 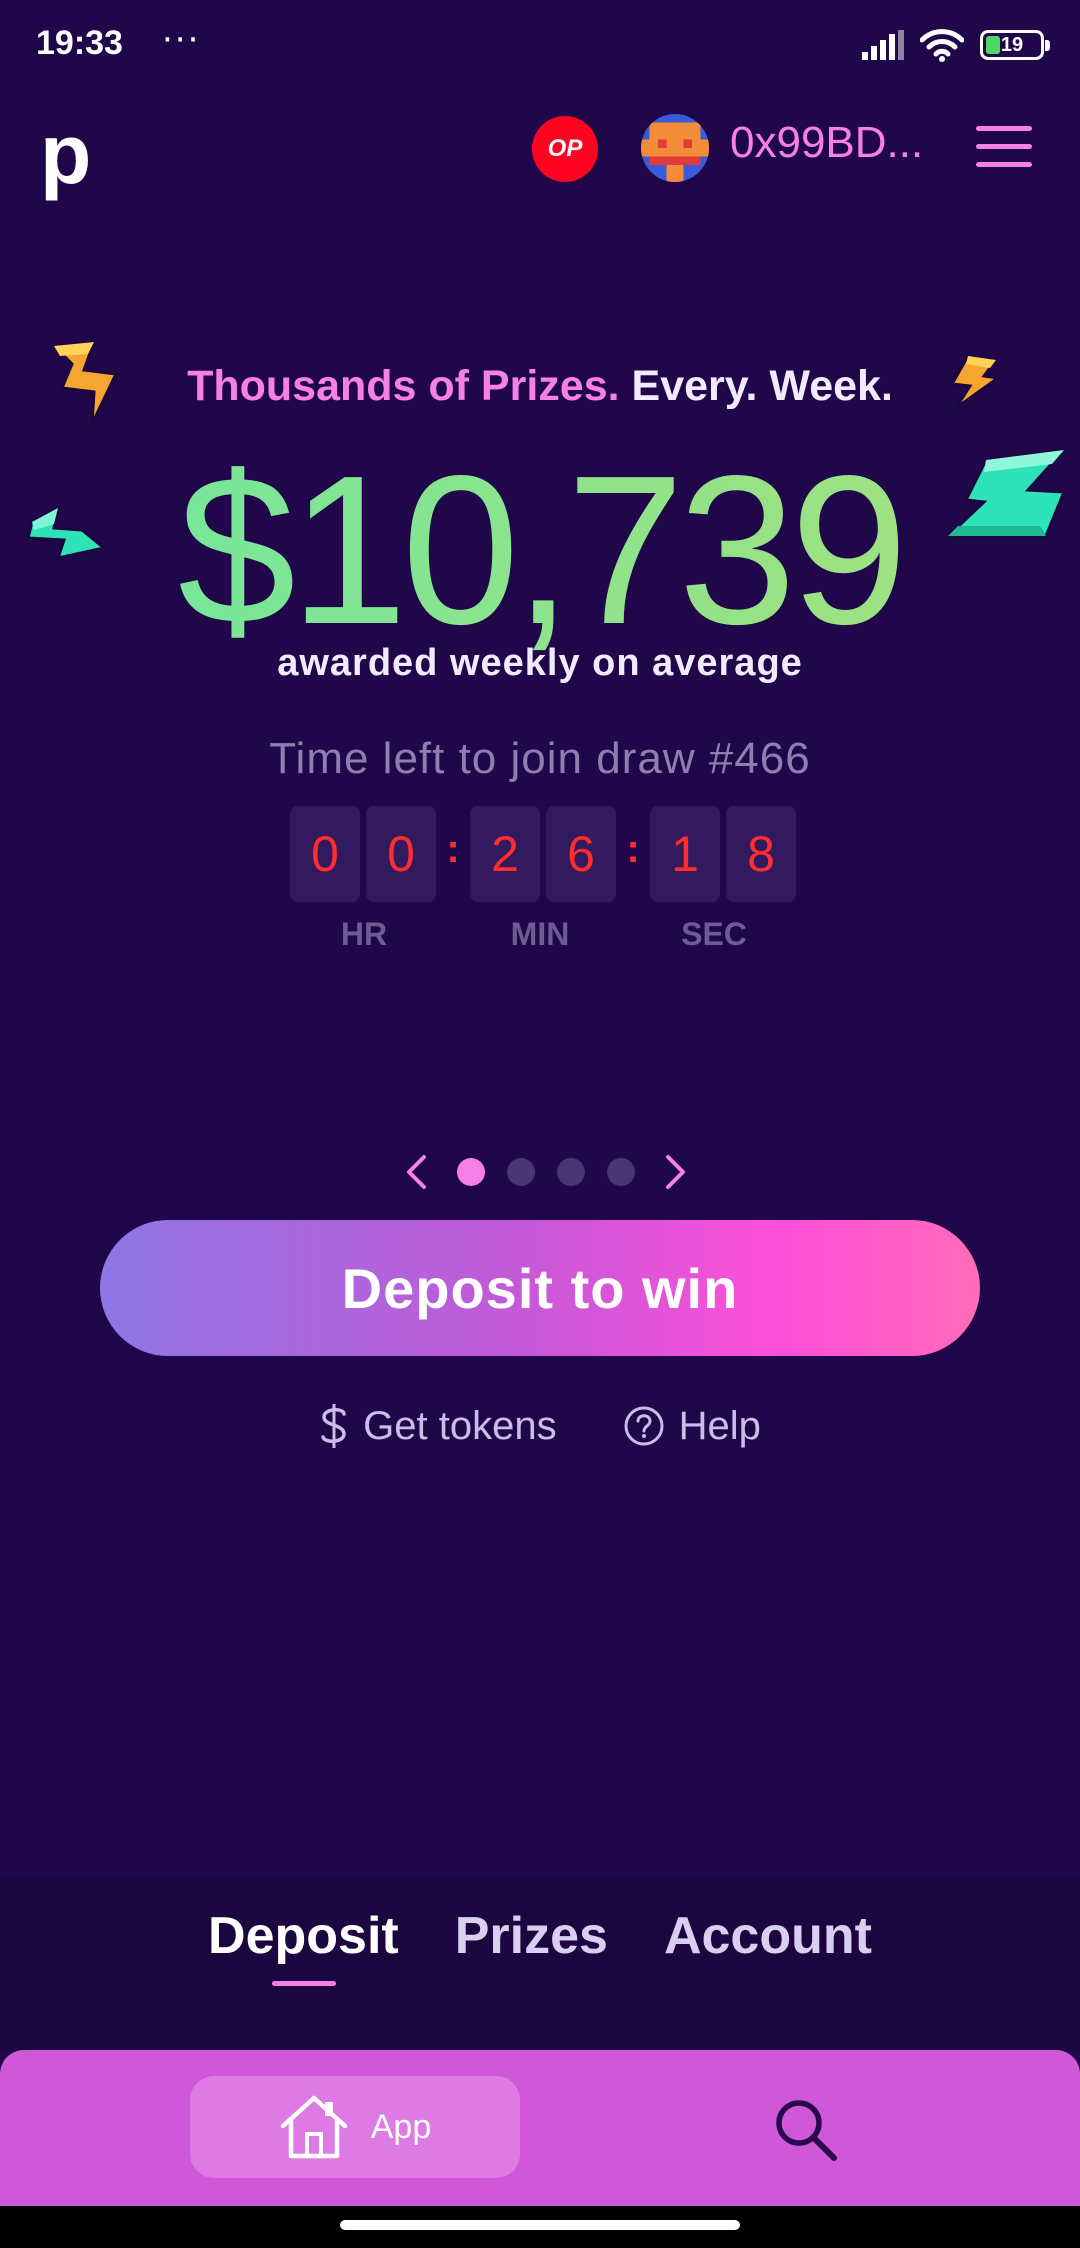 What do you see at coordinates (79, 43) in the screenshot?
I see `status-time: 19:33` at bounding box center [79, 43].